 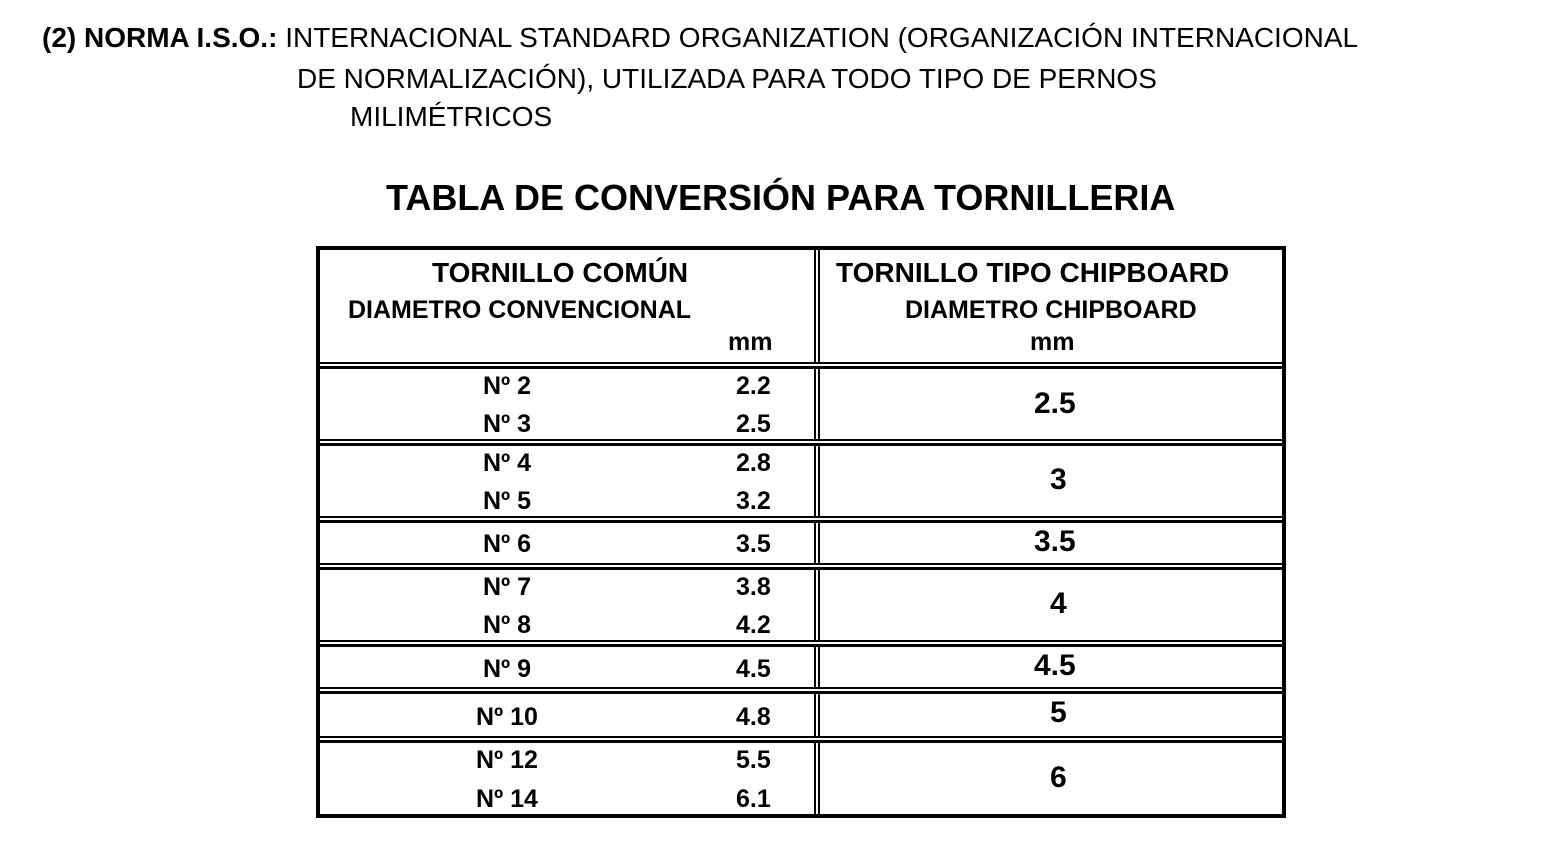 What do you see at coordinates (1051, 310) in the screenshot?
I see `header-right-subtitle: DIAMETRO CHIPBOARD` at bounding box center [1051, 310].